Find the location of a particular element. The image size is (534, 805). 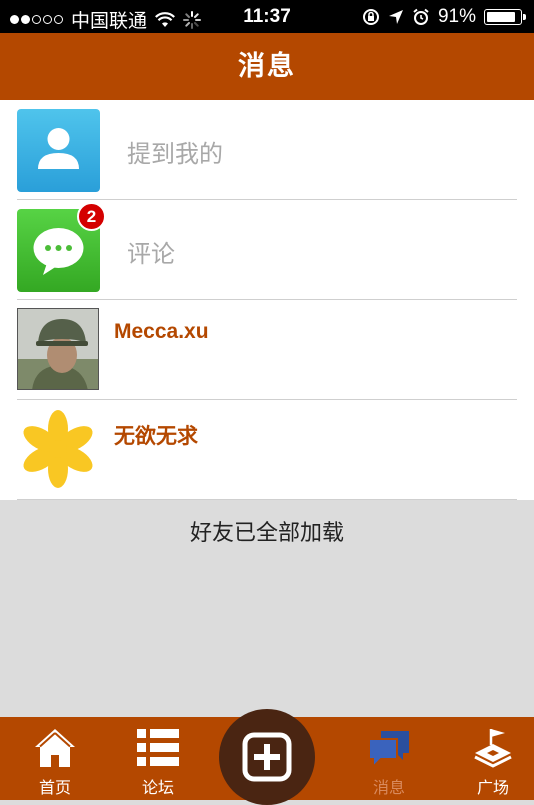

status-left: 中国联通 is located at coordinates (106, 19).